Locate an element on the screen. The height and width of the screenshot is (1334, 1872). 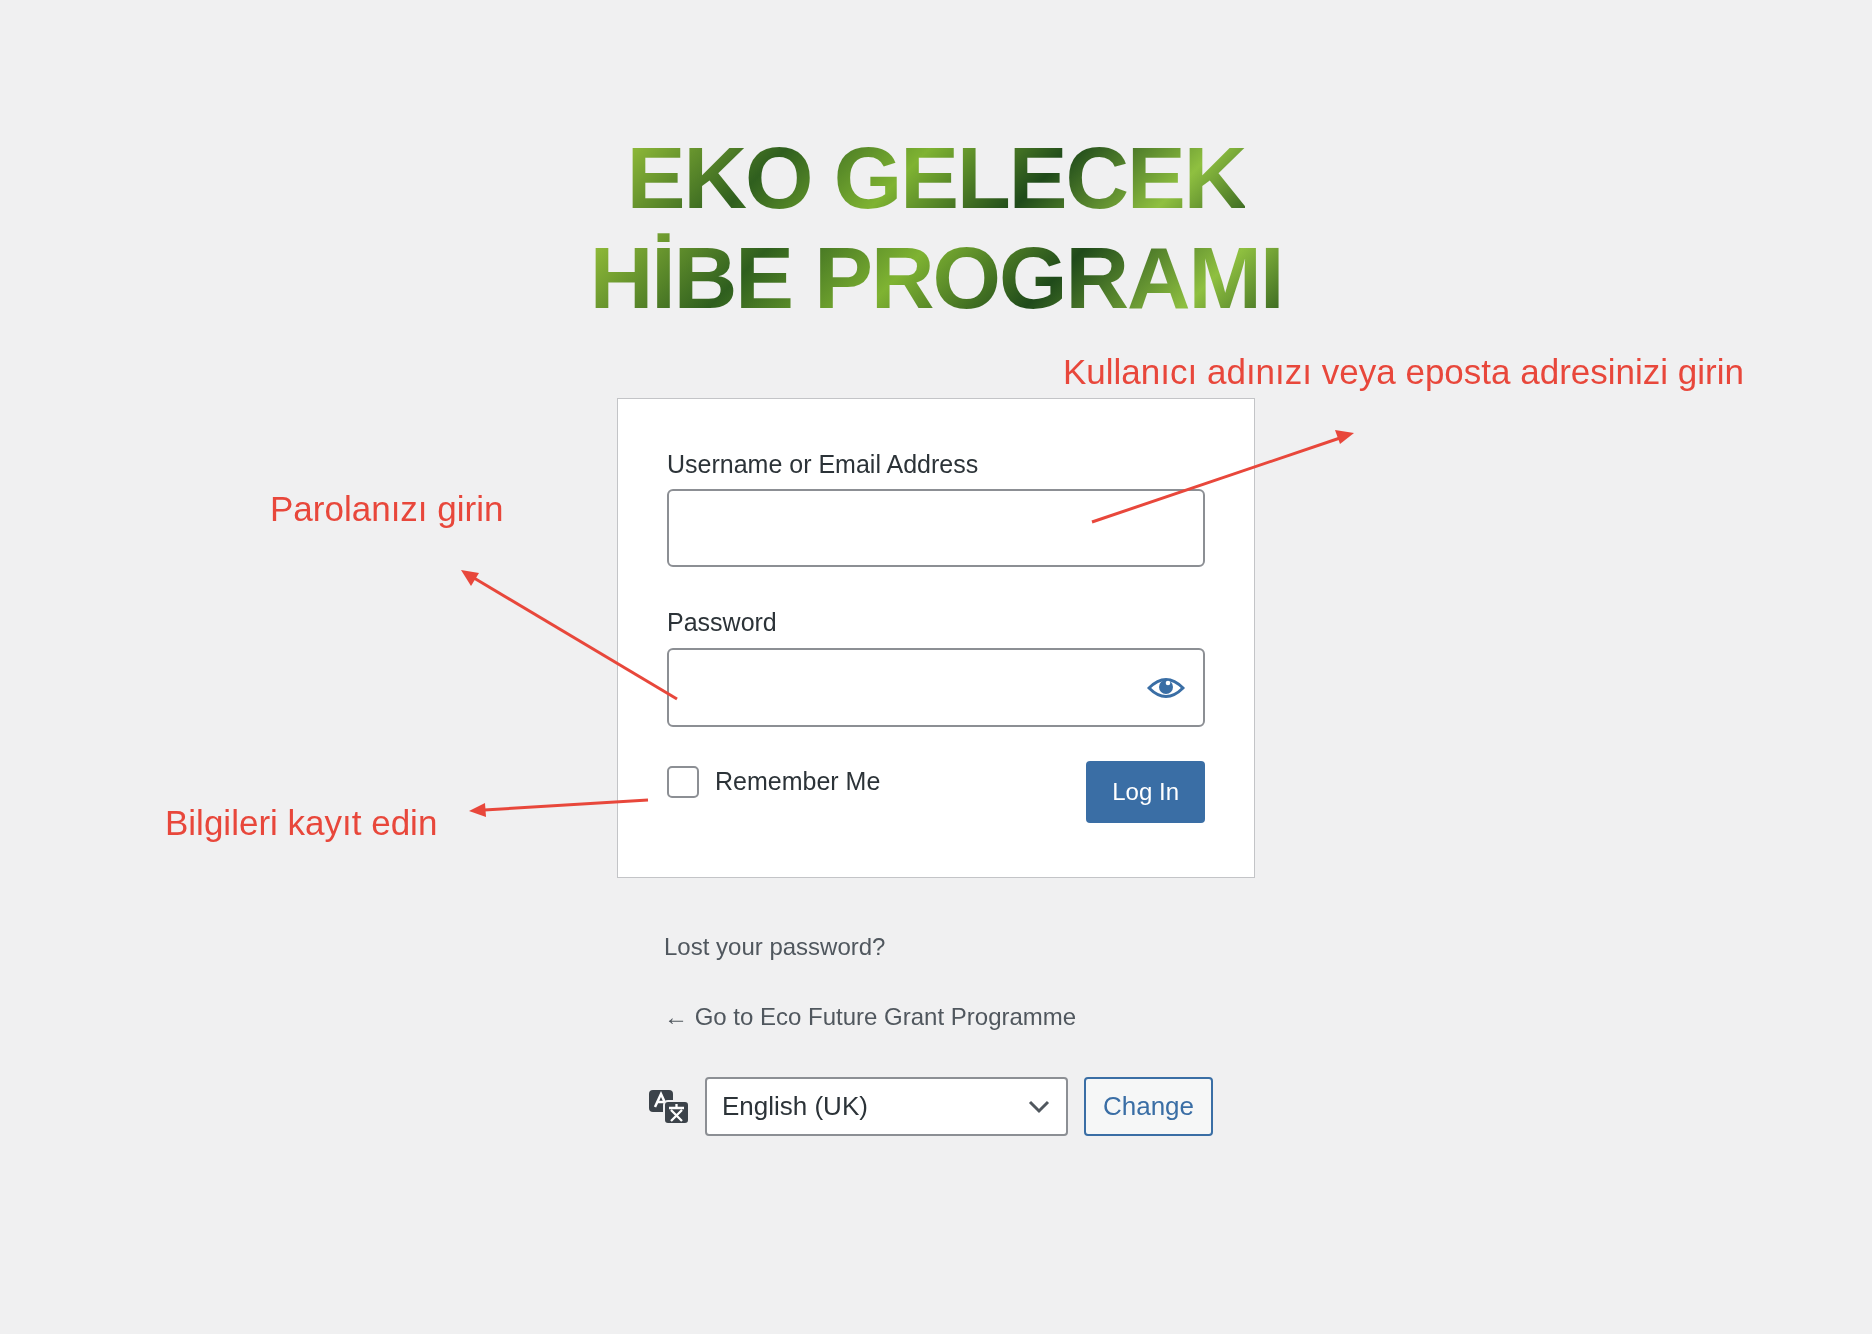
lost-password-link: Lost your password? is located at coordinates (775, 947).